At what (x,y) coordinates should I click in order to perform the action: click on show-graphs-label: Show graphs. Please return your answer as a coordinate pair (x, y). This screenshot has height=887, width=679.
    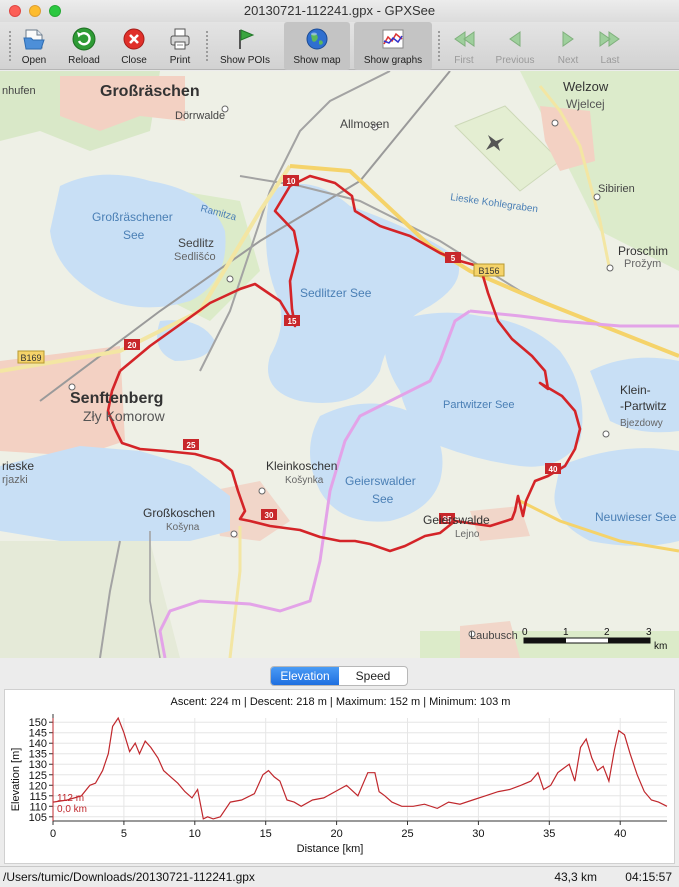
    Looking at the image, I should click on (393, 60).